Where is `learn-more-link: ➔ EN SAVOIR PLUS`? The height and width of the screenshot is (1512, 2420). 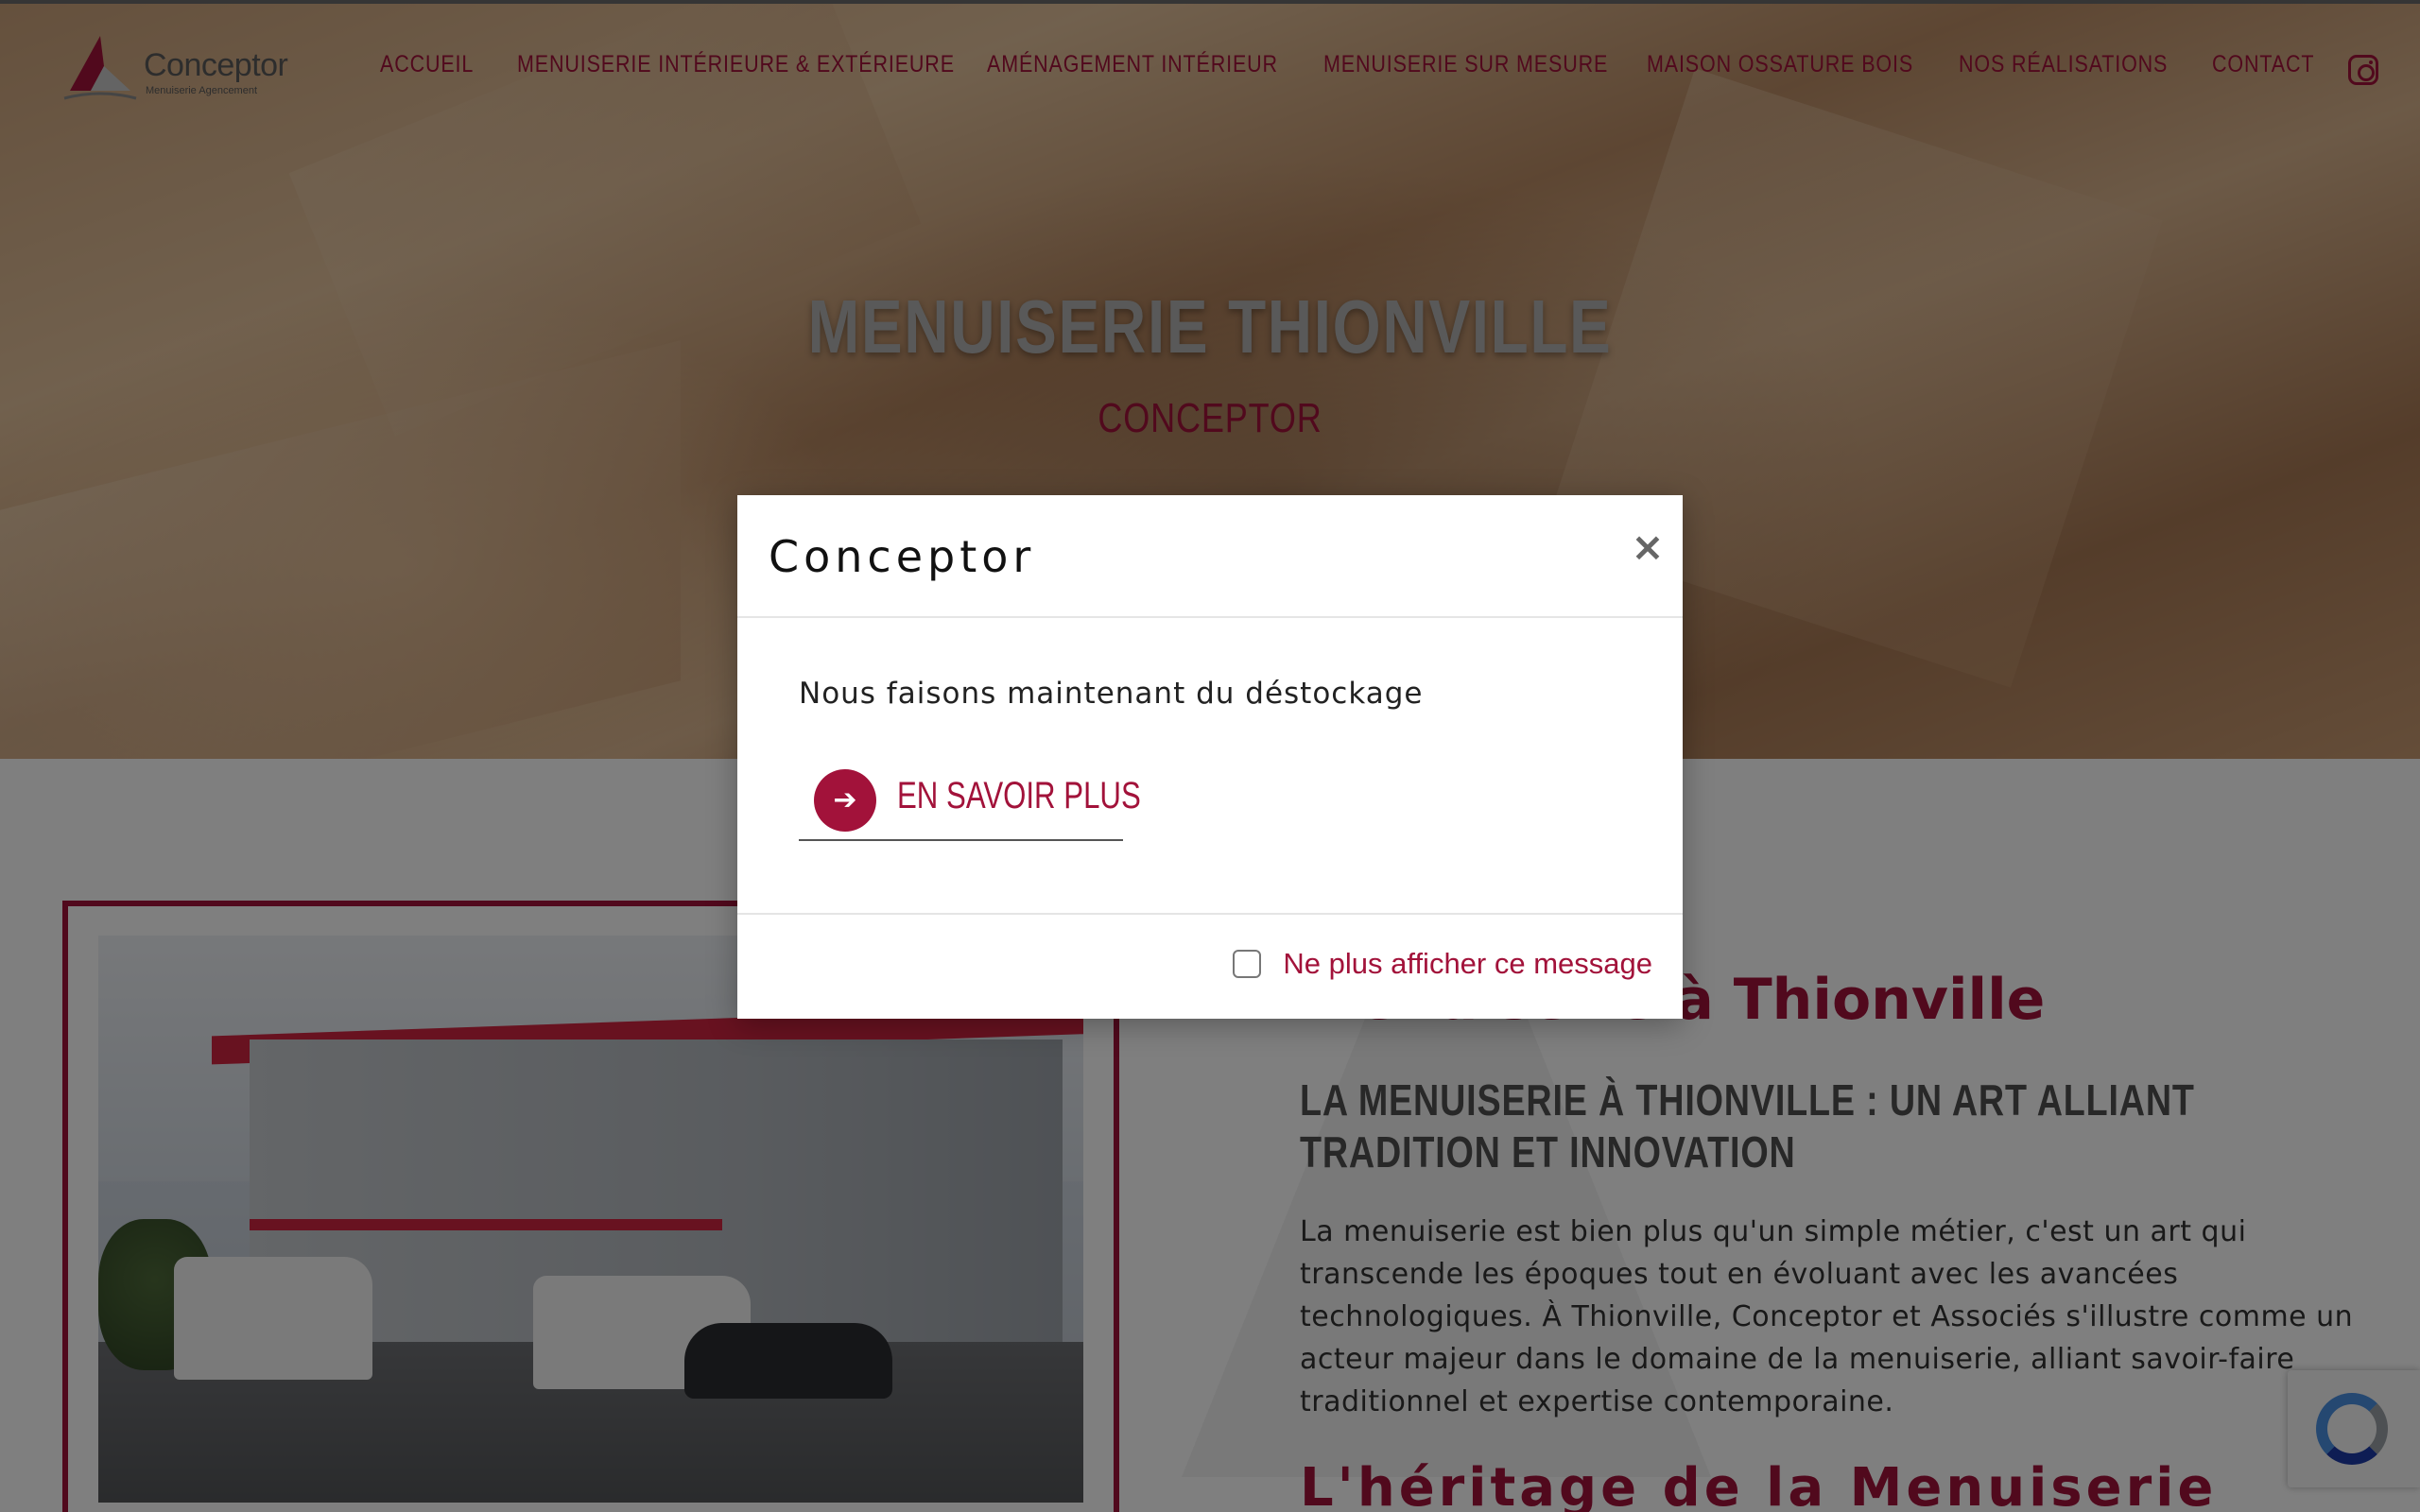
learn-more-link: ➔ EN SAVOIR PLUS is located at coordinates (970, 805).